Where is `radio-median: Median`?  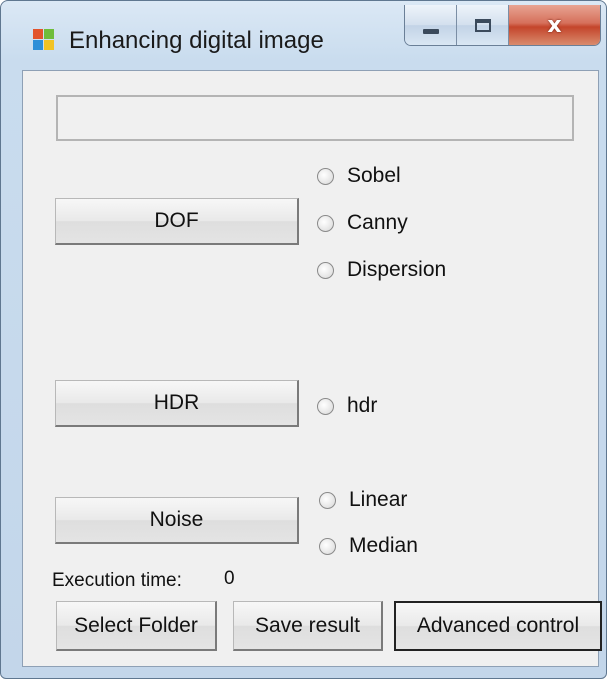
radio-median: Median is located at coordinates (368, 546).